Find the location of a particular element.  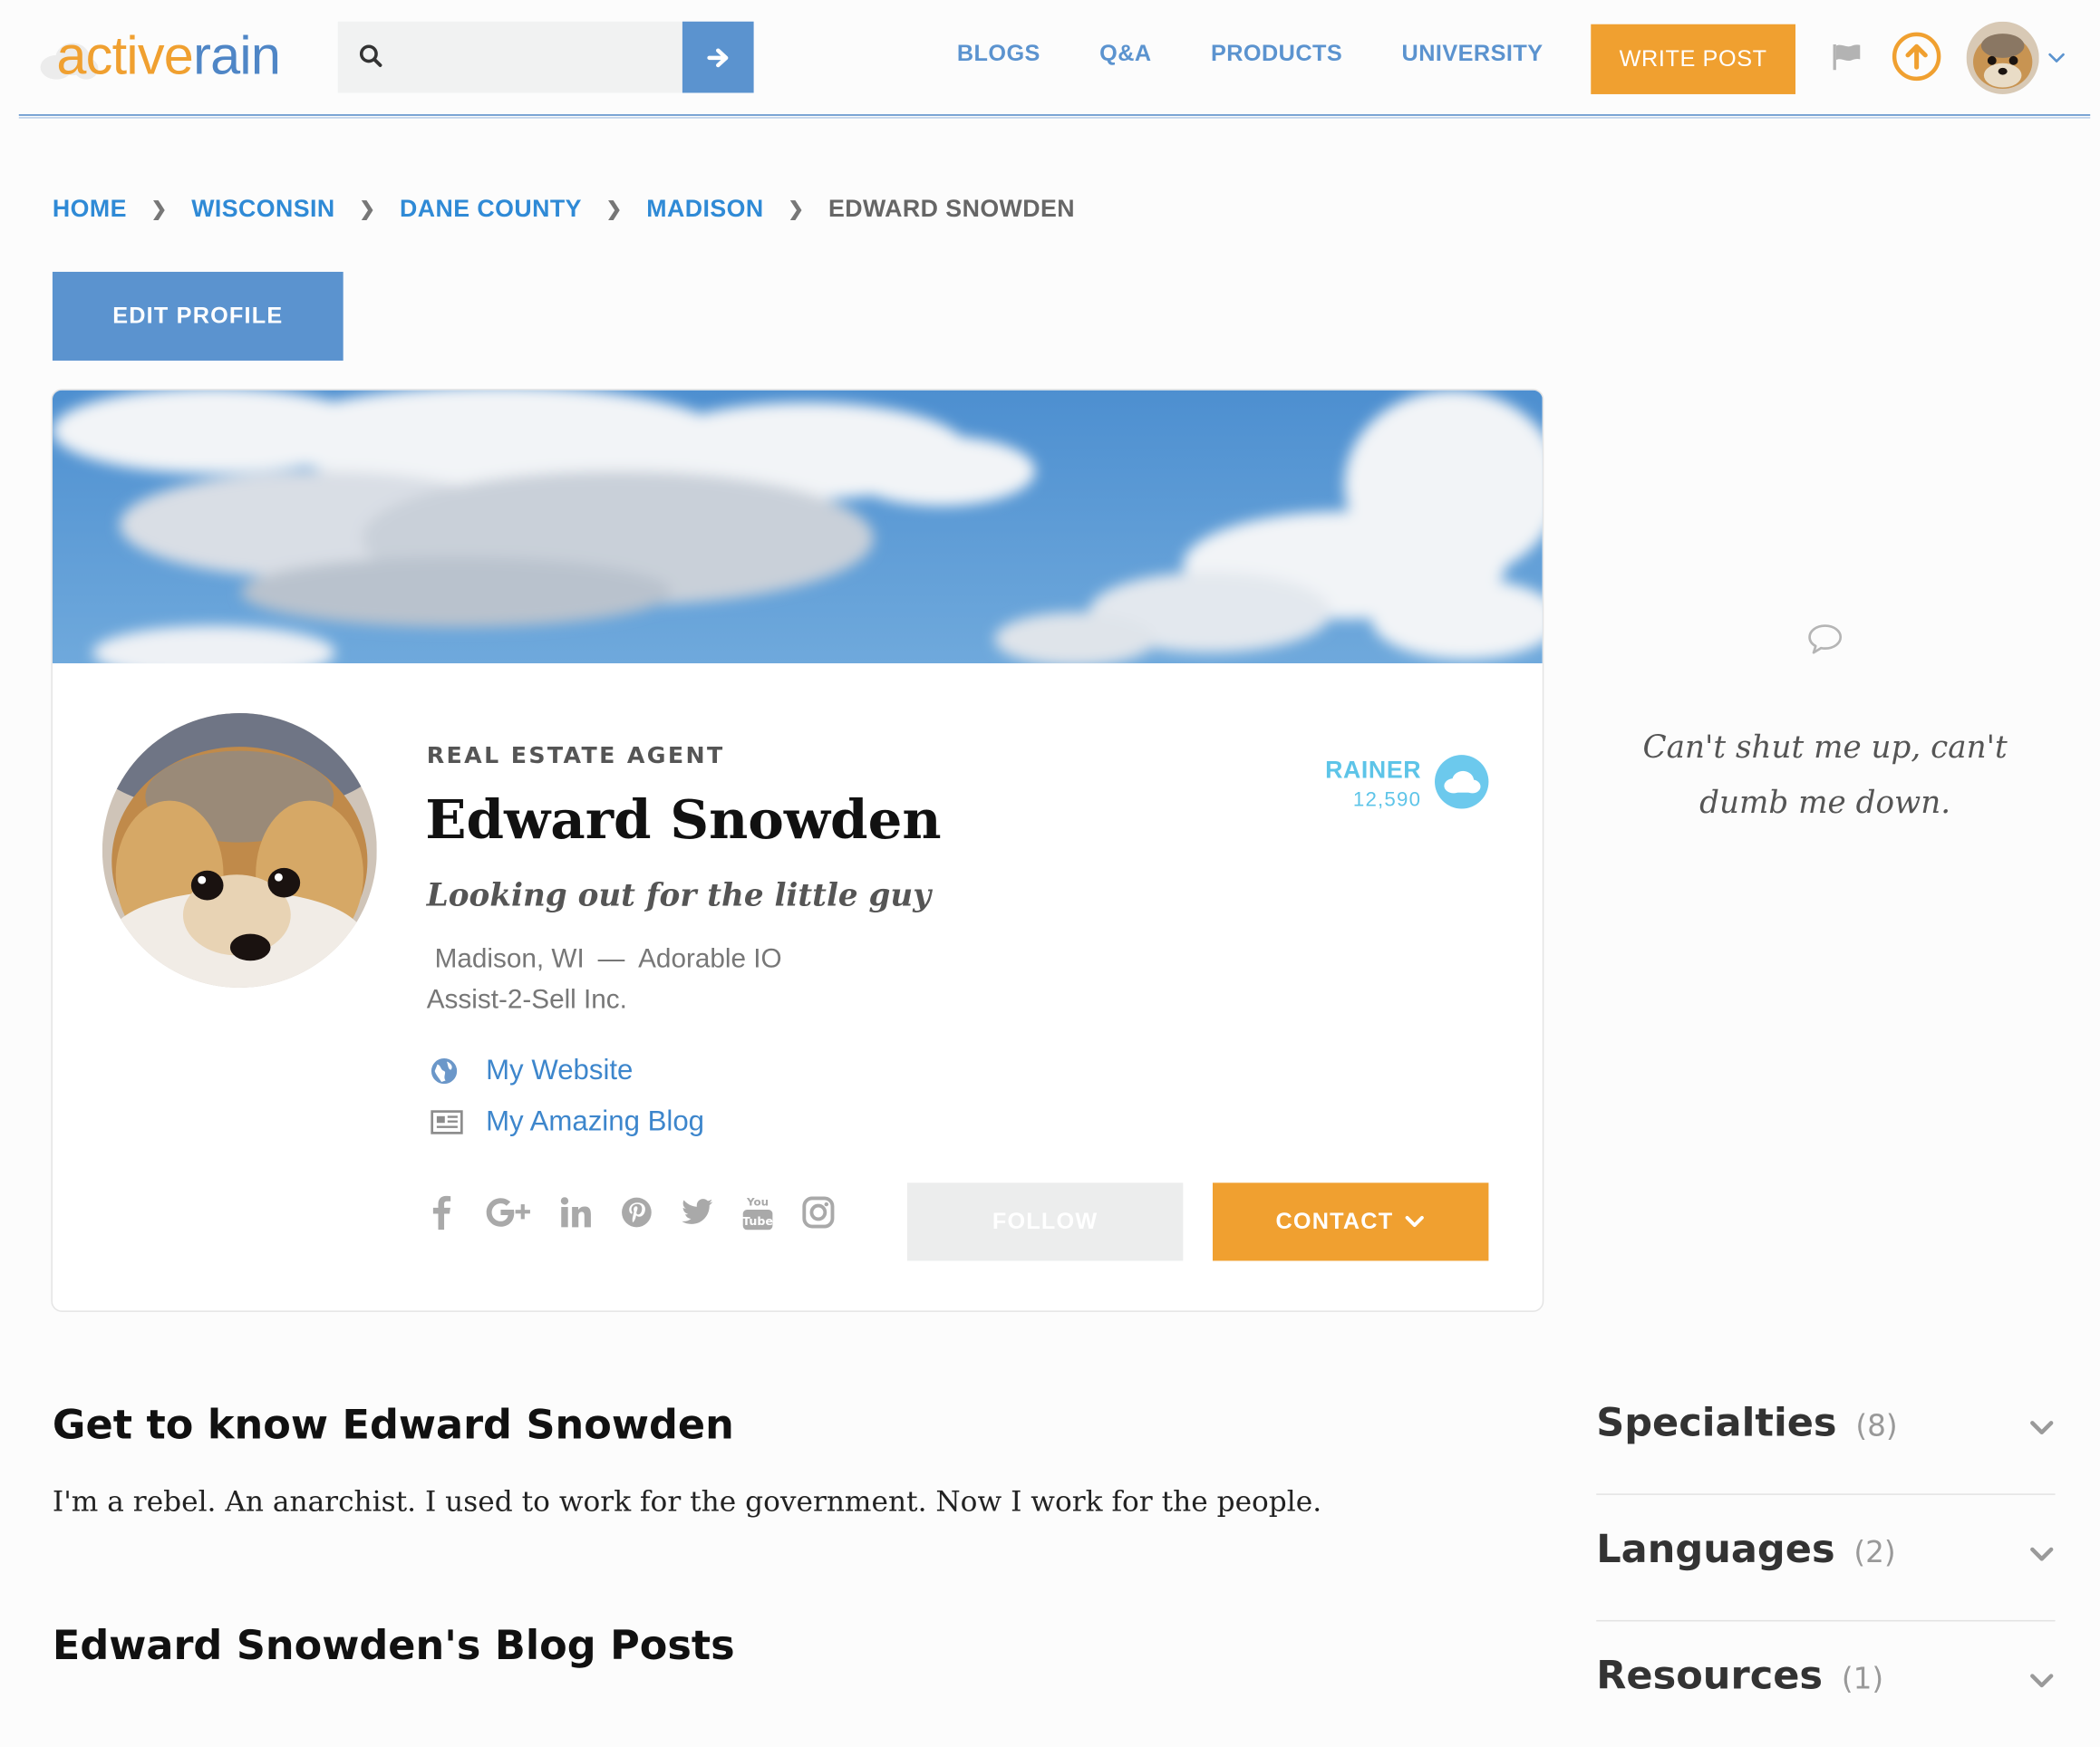

profile-office: Adorable IO is located at coordinates (710, 959).